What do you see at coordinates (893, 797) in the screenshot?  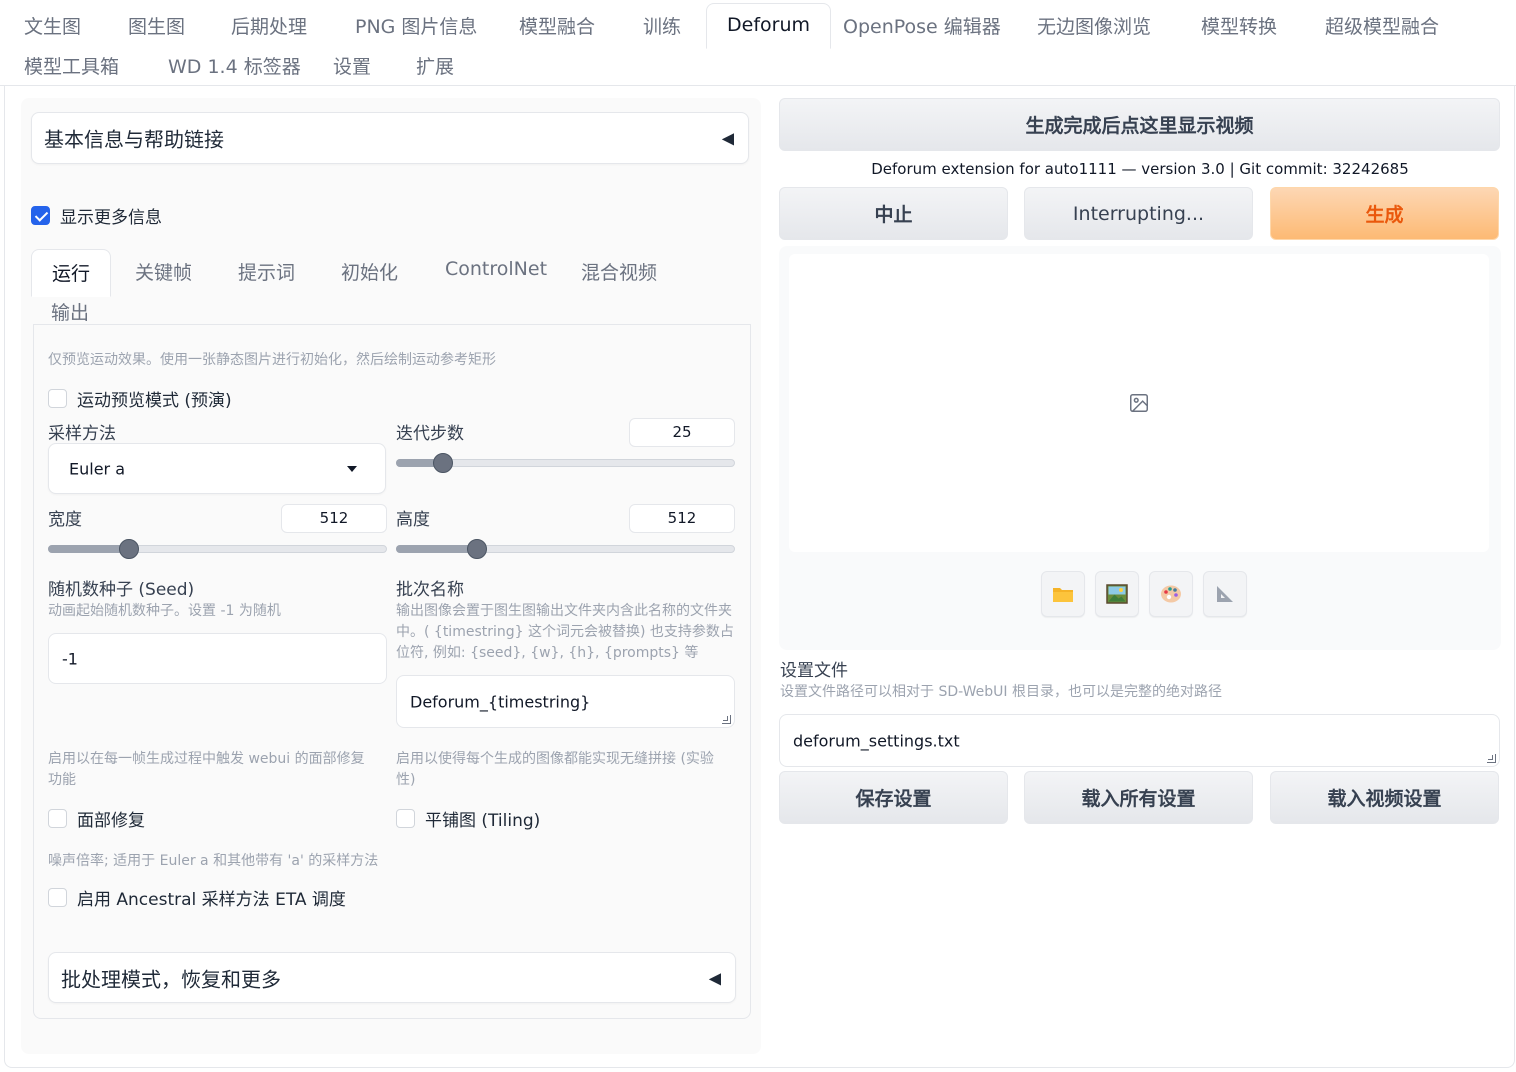 I see `save-settings-button: 保存设置` at bounding box center [893, 797].